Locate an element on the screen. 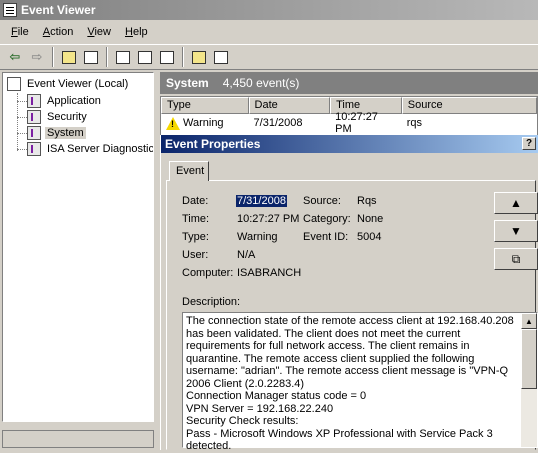 This screenshot has height=453, width=538. scroll-thumb is located at coordinates (529, 359).